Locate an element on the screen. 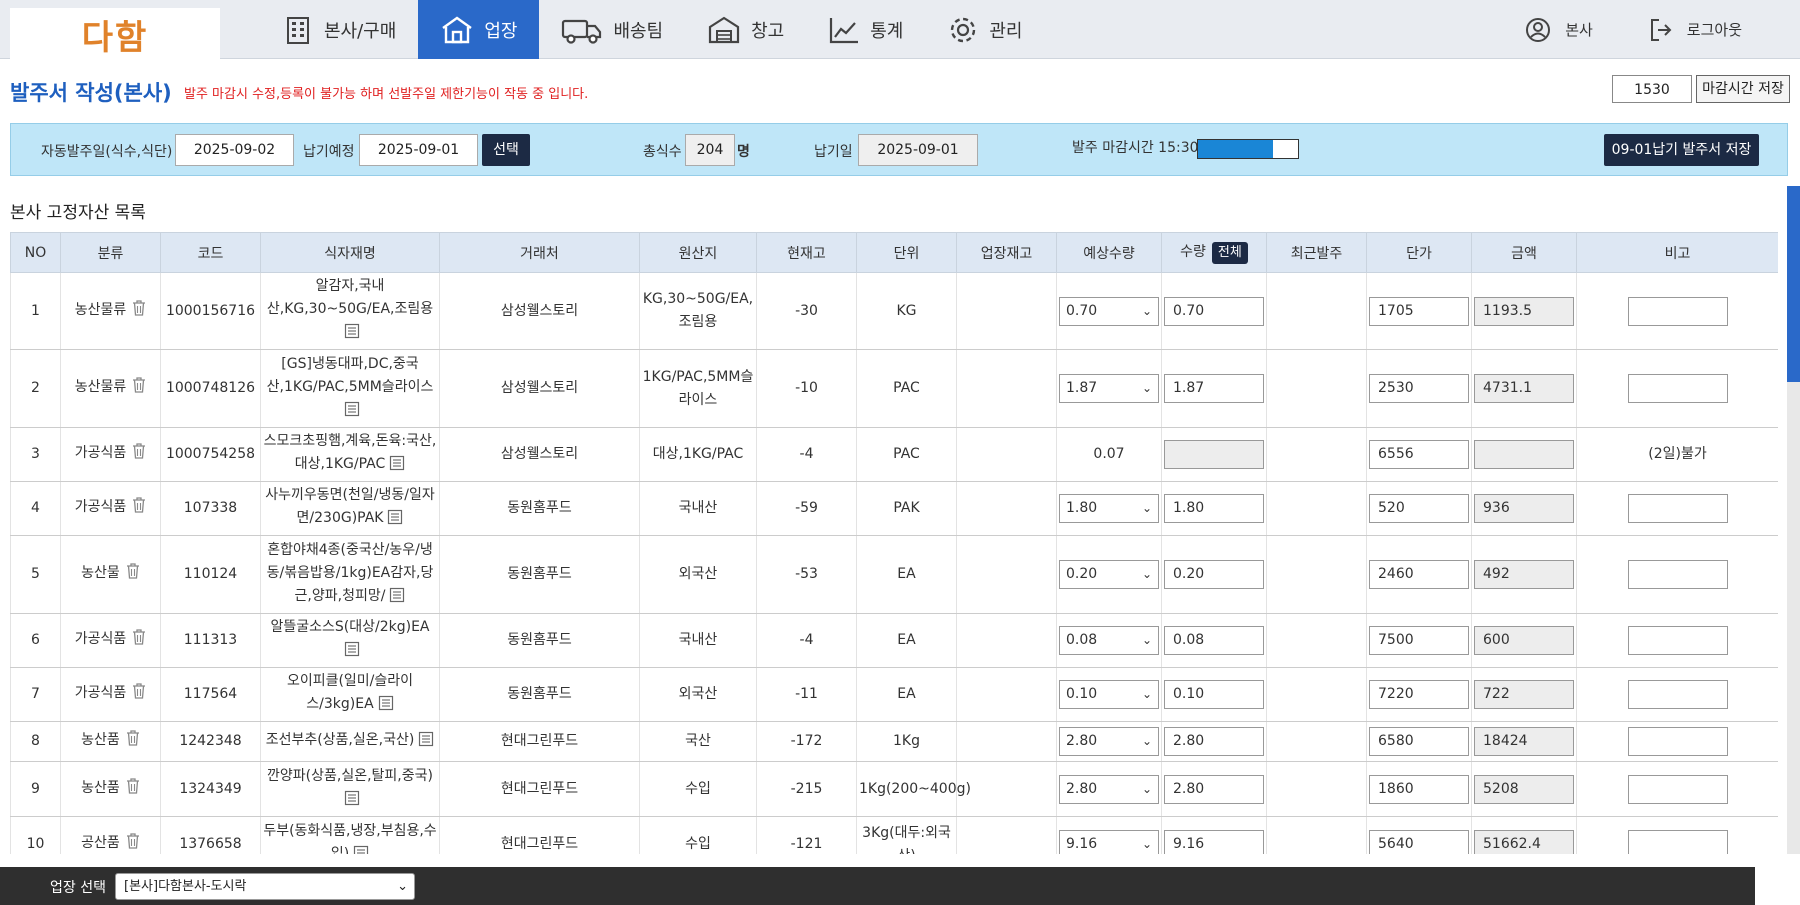 This screenshot has width=1800, height=905. expected-qty-select: 0.20 ⌄ is located at coordinates (1109, 574).